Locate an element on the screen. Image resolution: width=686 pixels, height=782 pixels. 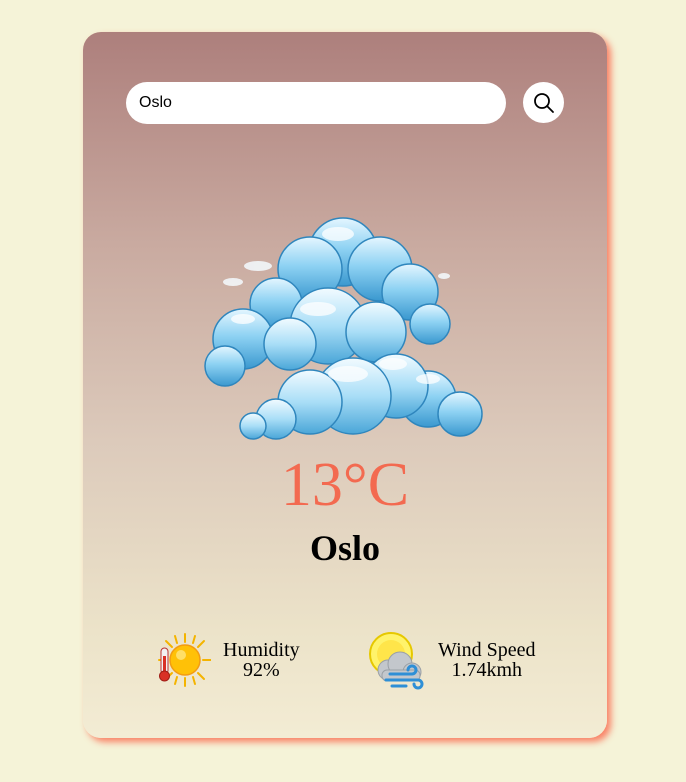
wind-speed-value: 1.74kmh is located at coordinates (487, 670).